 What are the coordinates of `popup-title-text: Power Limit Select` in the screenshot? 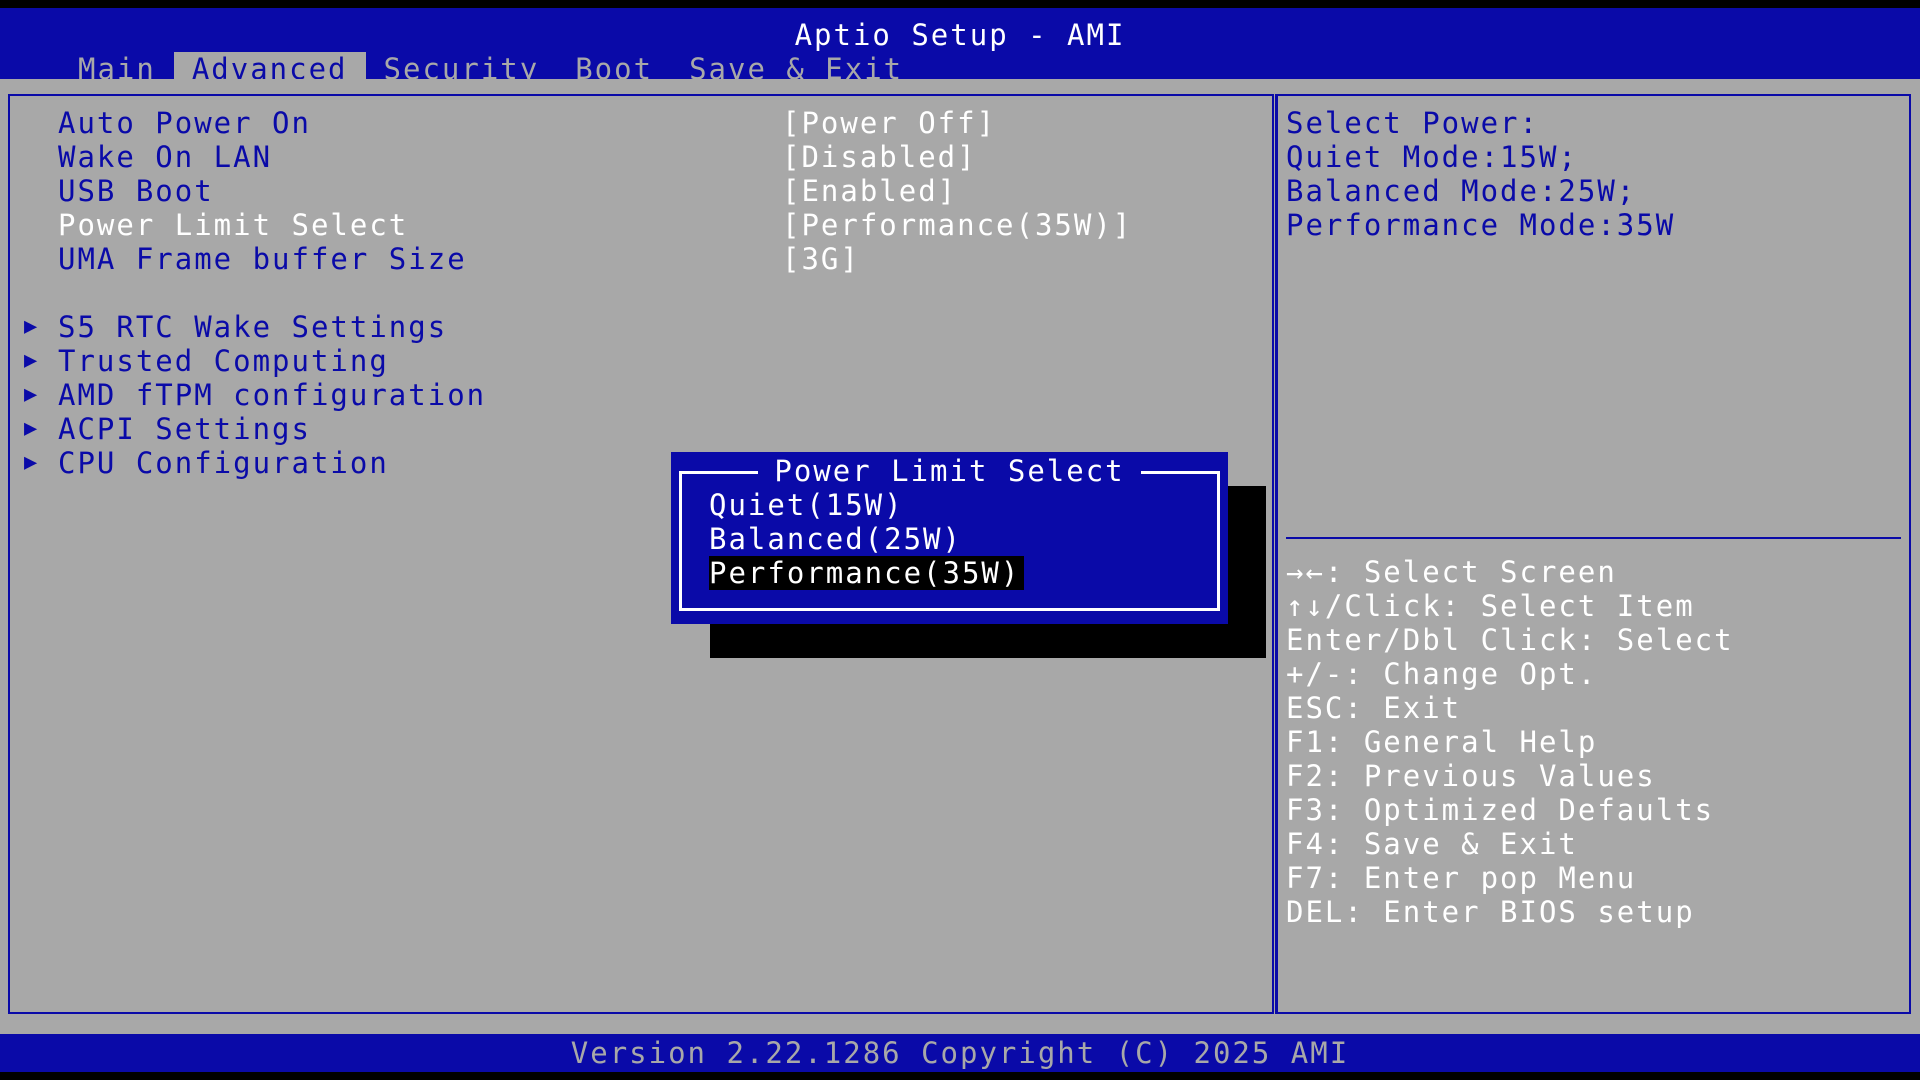 It's located at (949, 471).